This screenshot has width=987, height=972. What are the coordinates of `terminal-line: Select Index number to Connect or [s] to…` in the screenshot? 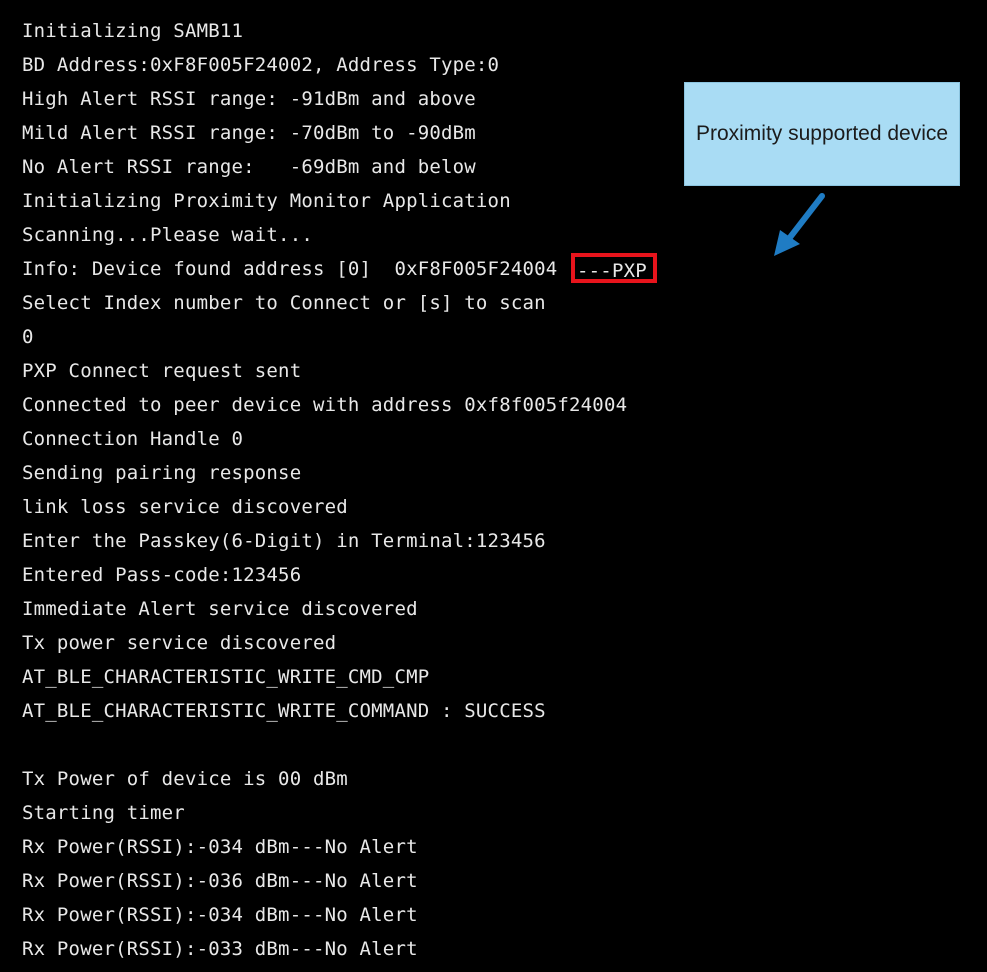 It's located at (284, 303).